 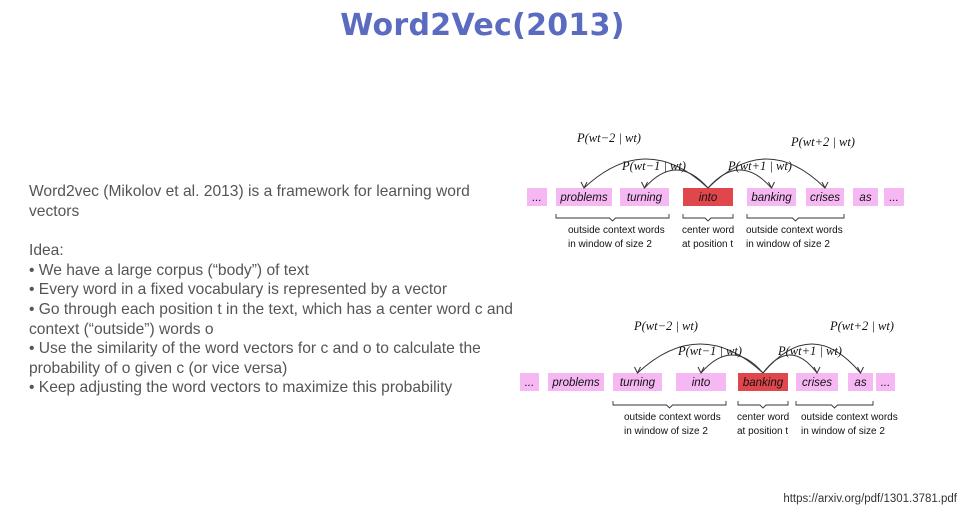 I want to click on center-word-box: into, so click(x=708, y=197).